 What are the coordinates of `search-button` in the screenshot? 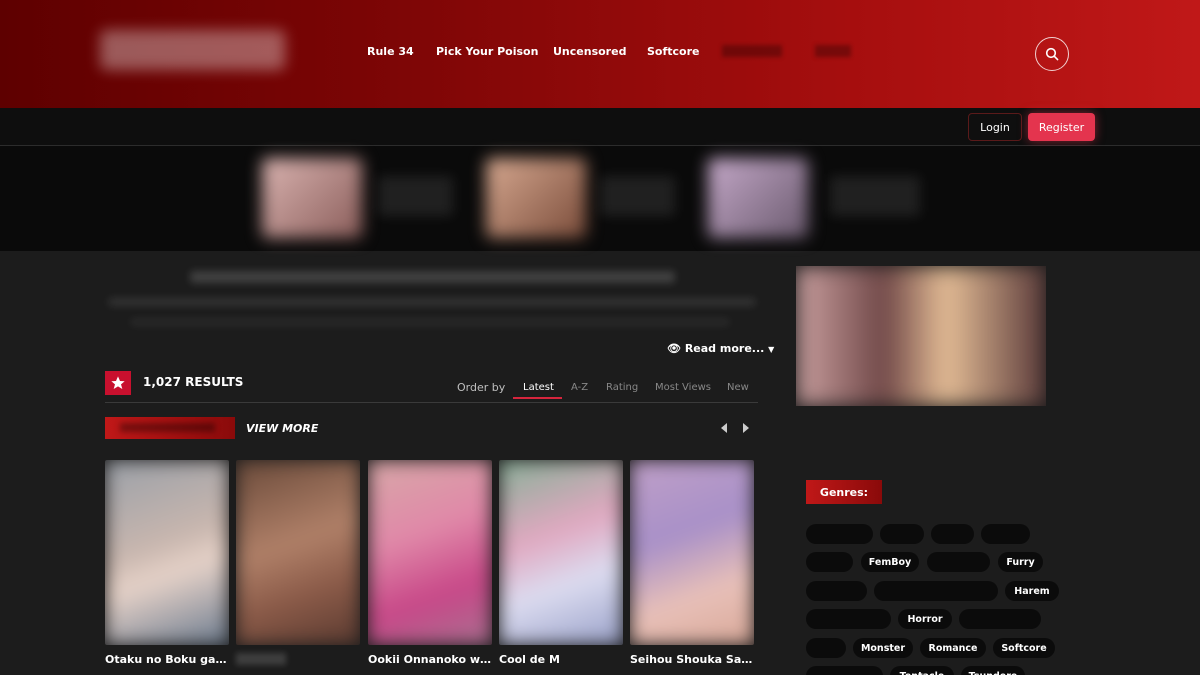 It's located at (1052, 54).